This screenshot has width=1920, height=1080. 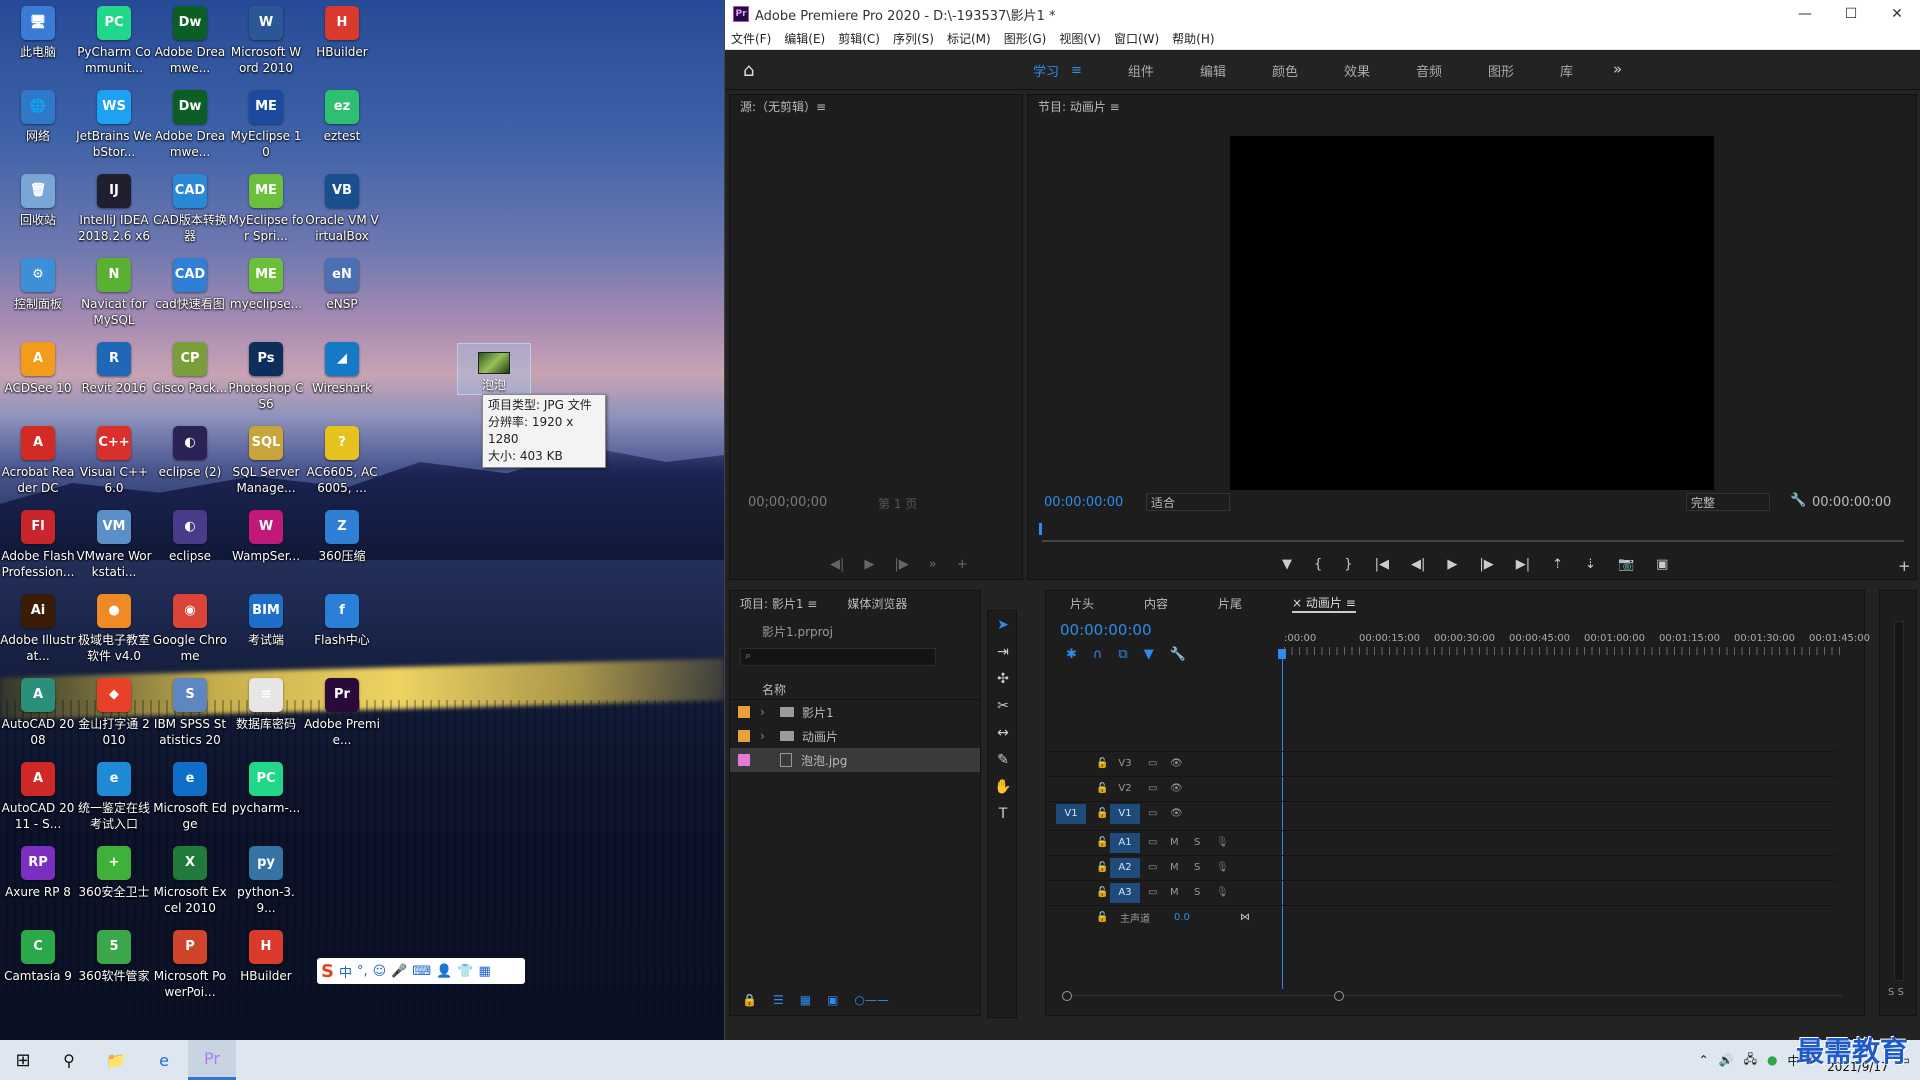 What do you see at coordinates (1750, 1060) in the screenshot?
I see `network-icon: 🖧` at bounding box center [1750, 1060].